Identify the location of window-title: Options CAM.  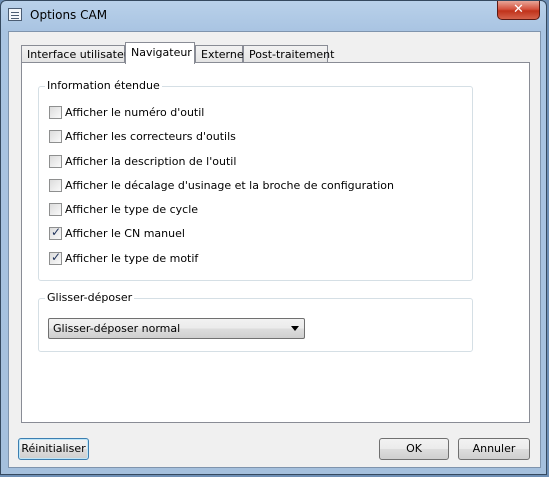
(69, 15).